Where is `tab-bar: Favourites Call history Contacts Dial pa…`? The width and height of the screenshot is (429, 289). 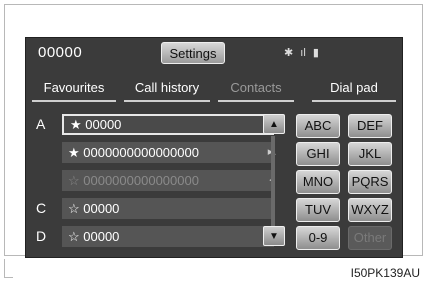 tab-bar: Favourites Call history Contacts Dial pa… is located at coordinates (214, 89).